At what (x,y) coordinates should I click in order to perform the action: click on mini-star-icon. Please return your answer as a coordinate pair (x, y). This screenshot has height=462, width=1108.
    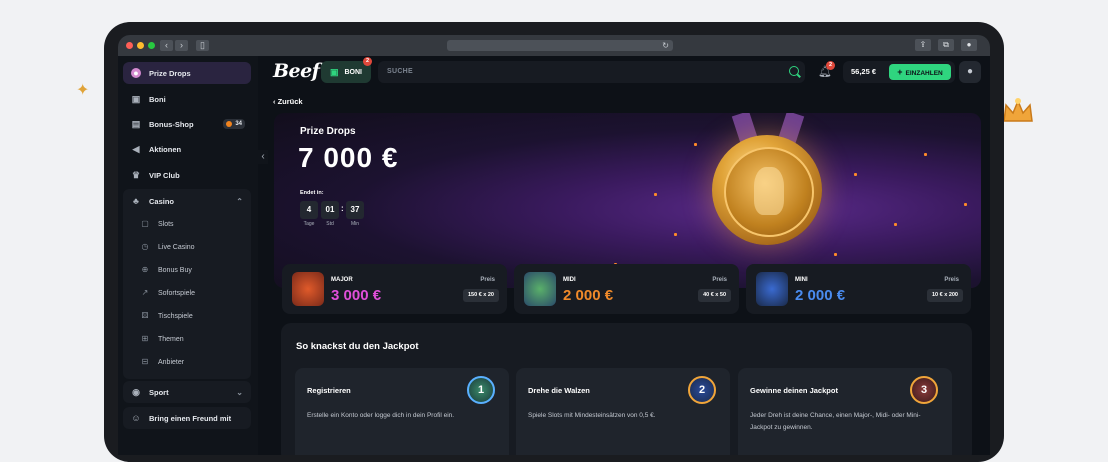
    Looking at the image, I should click on (772, 289).